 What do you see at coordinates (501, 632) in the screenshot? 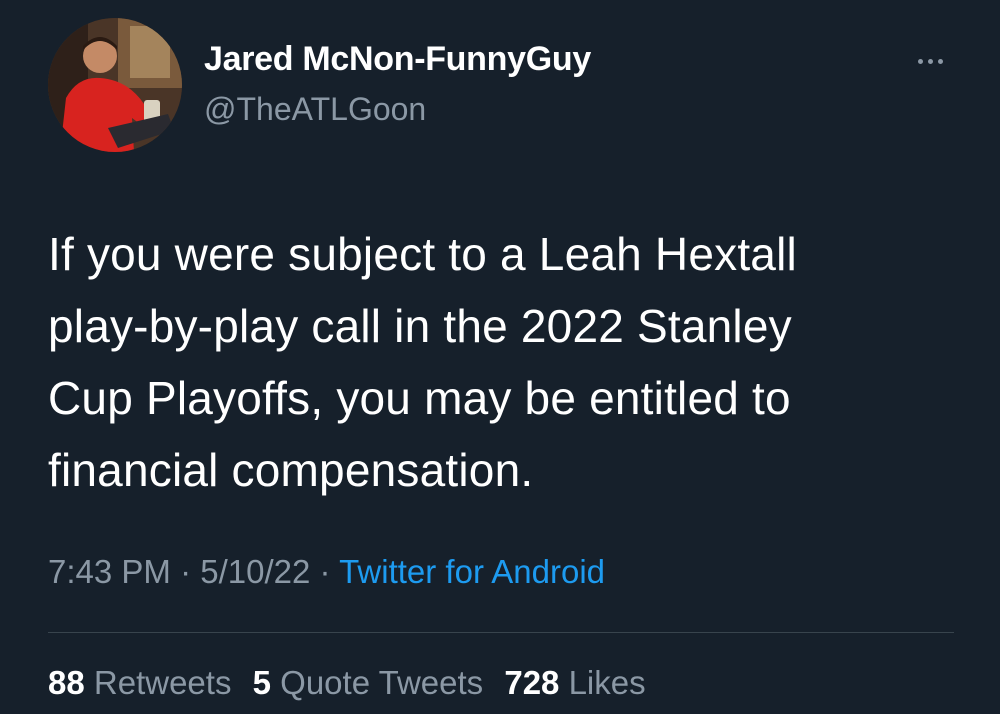
I see `divider` at bounding box center [501, 632].